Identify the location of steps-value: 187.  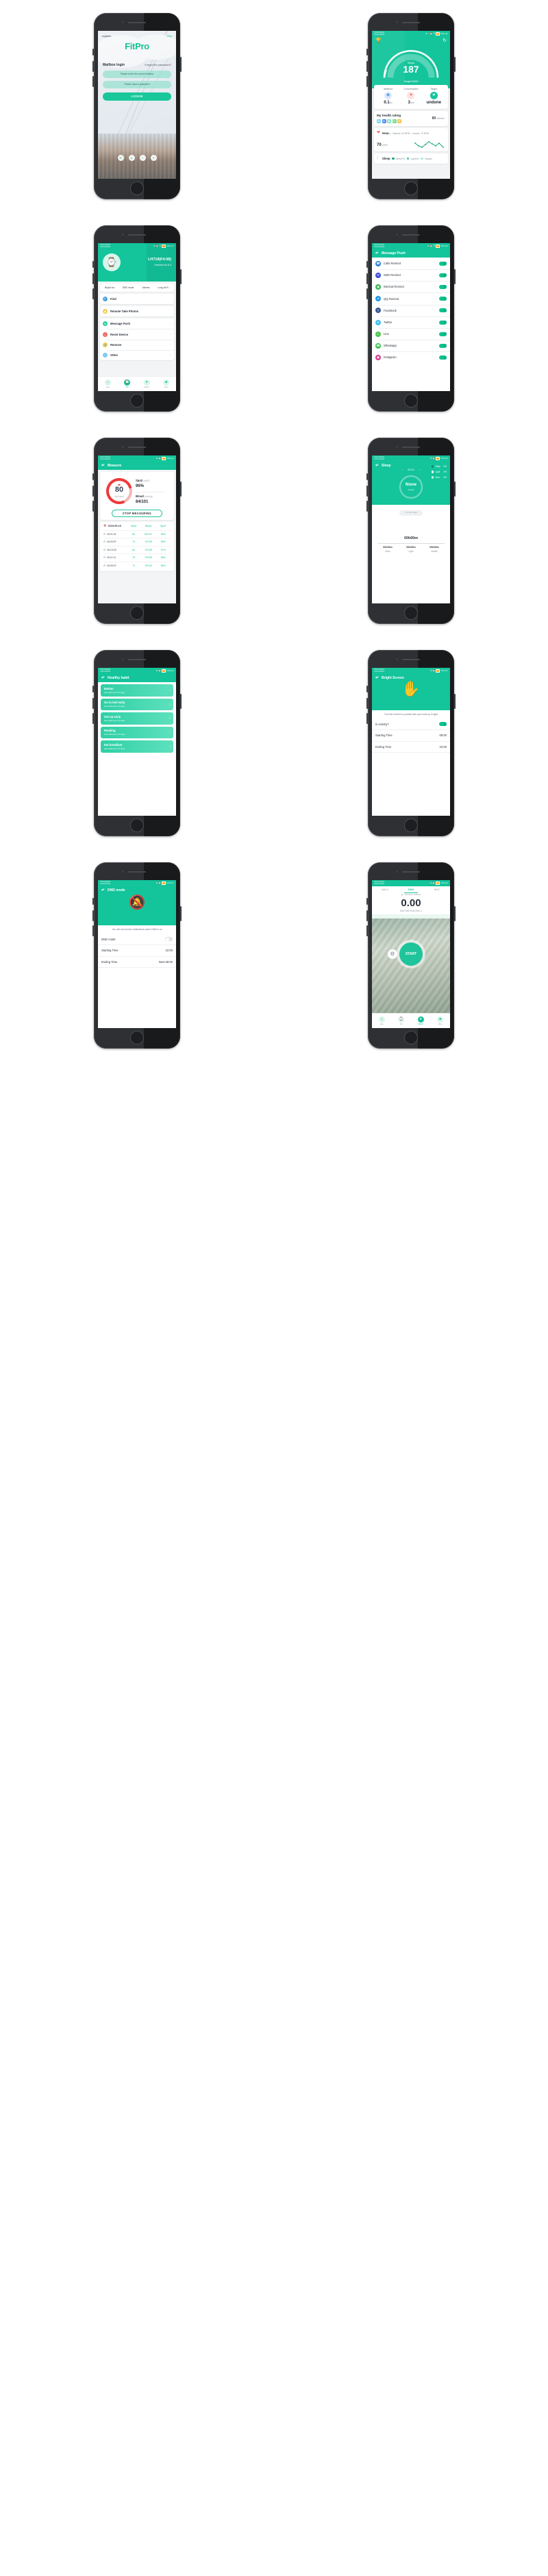
(411, 69).